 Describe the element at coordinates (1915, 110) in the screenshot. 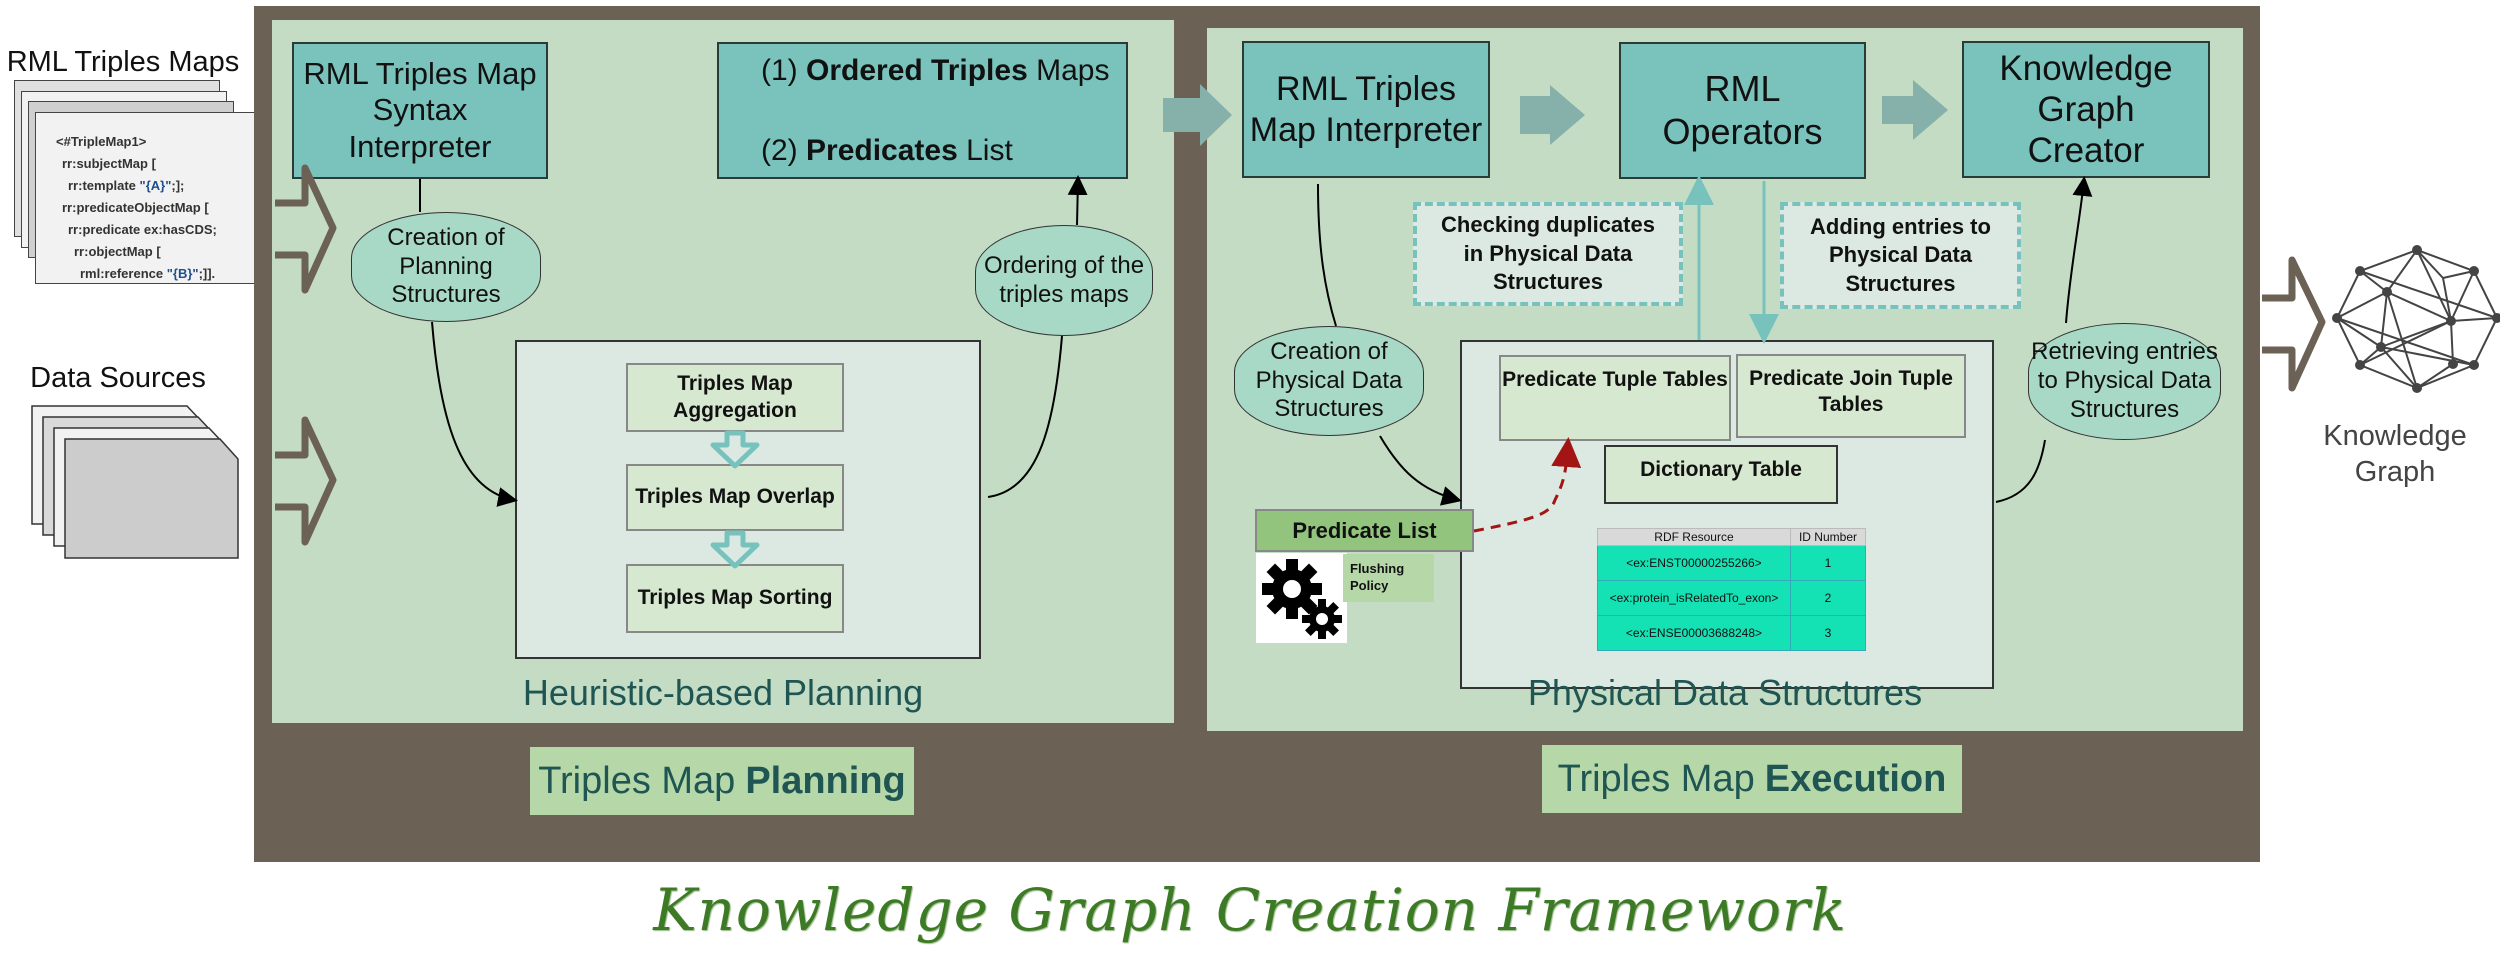

I see `operators-to-creator-arrow` at that location.